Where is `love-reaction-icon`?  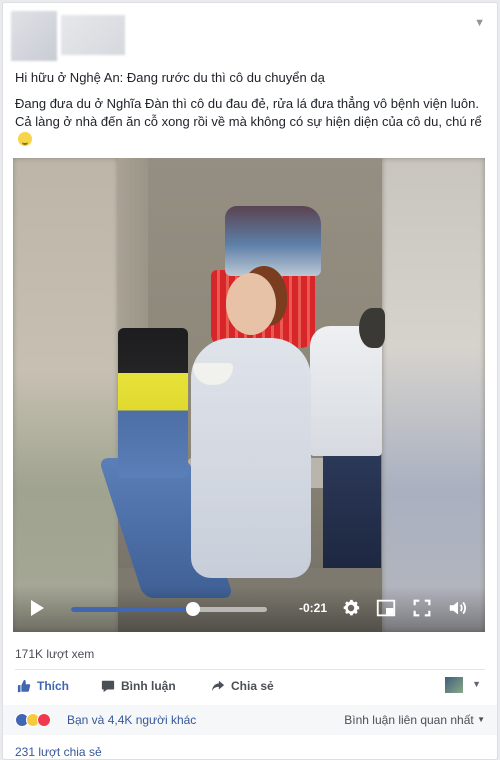
love-reaction-icon is located at coordinates (44, 720).